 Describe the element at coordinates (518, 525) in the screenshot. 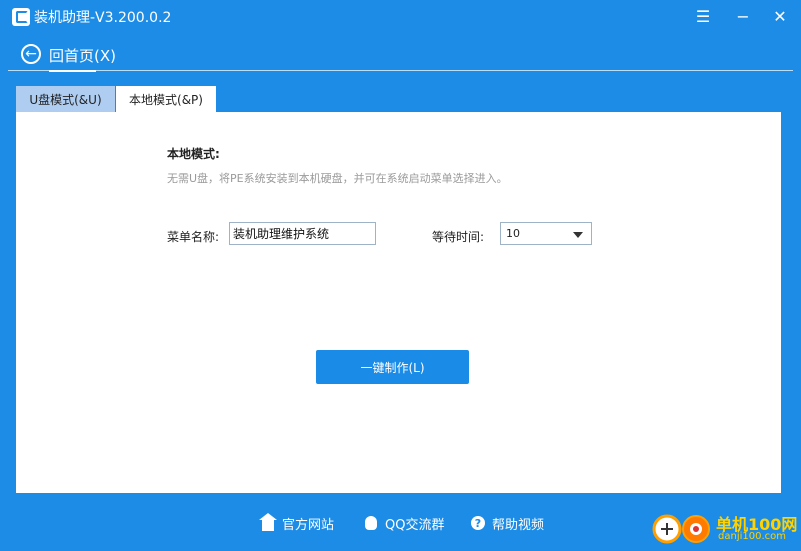

I see `help-video-label: 帮助视频` at that location.